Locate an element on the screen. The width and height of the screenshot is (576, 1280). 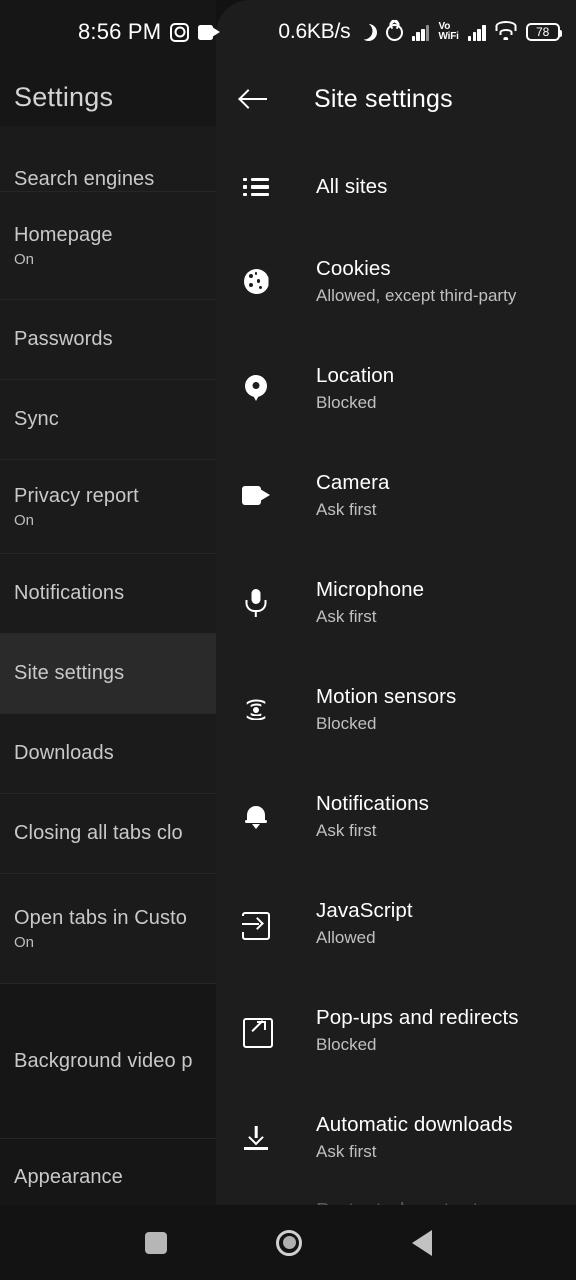
download-icon is located at coordinates (256, 1138).